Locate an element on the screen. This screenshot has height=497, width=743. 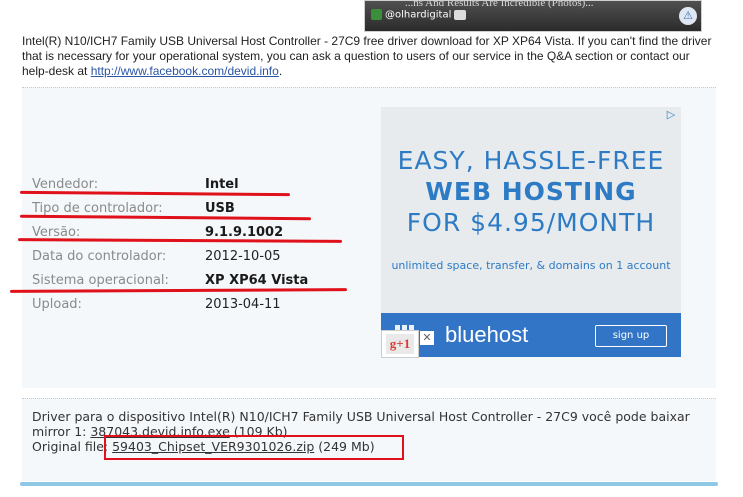
ad-line-1: EASY, HASSLE-FREE is located at coordinates (531, 160).